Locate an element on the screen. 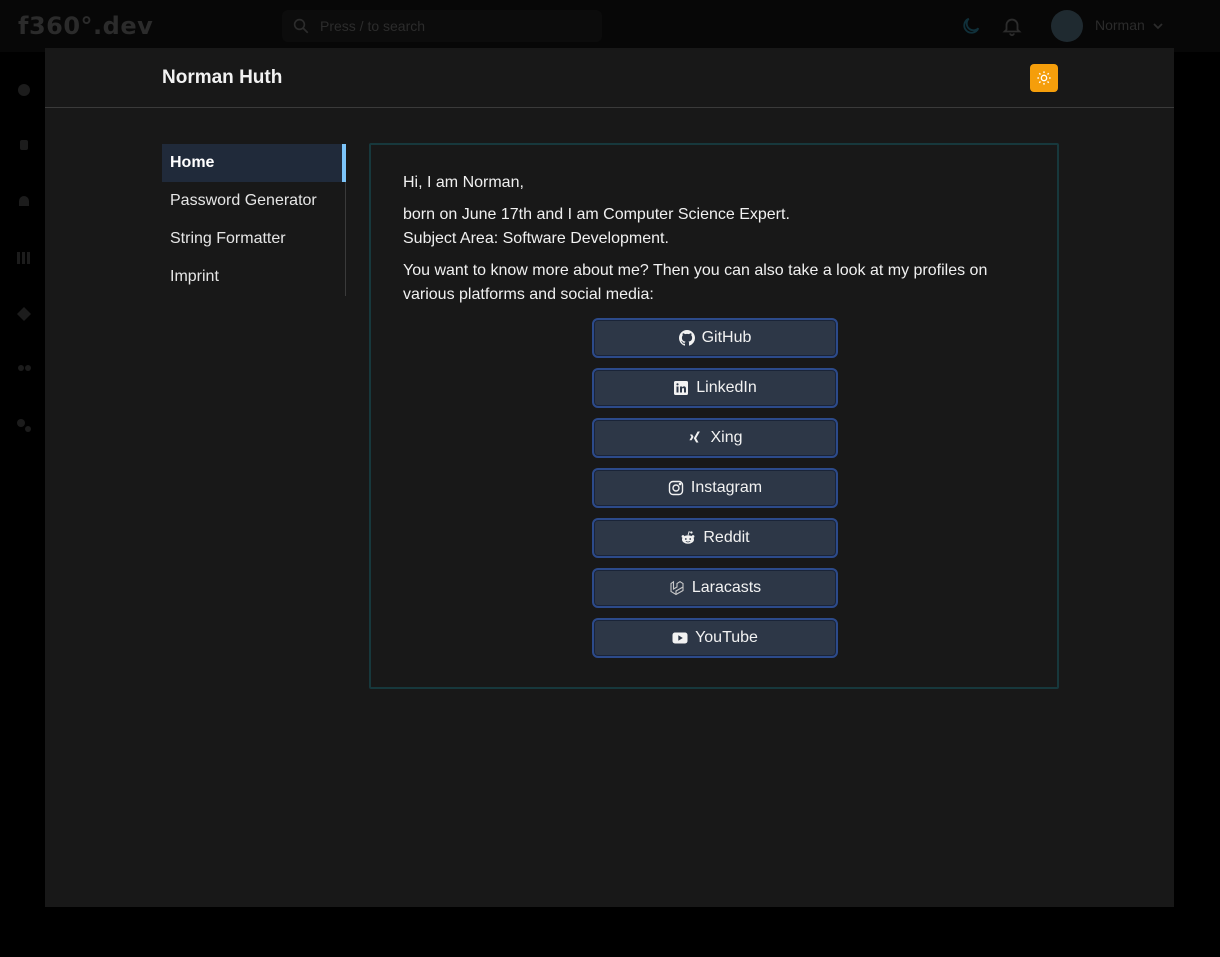  laracasts-icon is located at coordinates (677, 588).